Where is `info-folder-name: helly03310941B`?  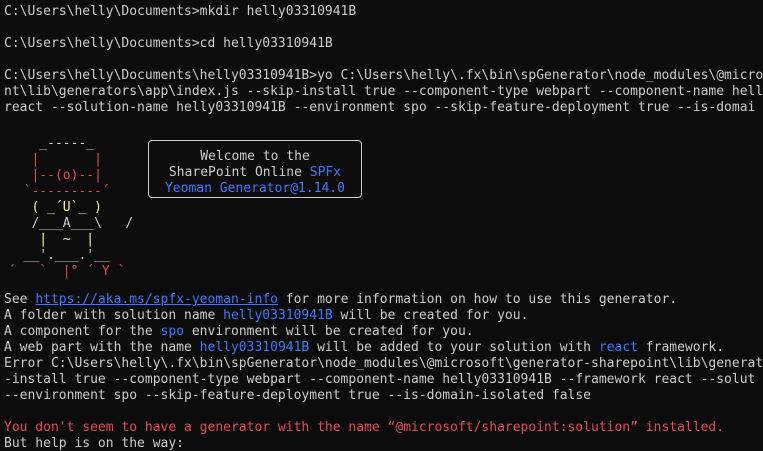
info-folder-name: helly03310941B is located at coordinates (278, 315).